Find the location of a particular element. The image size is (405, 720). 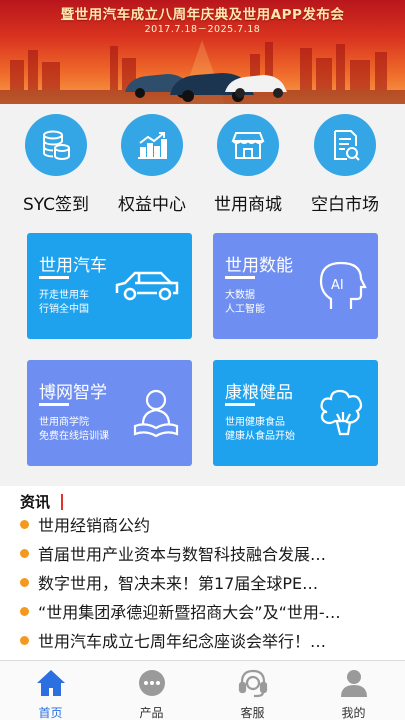

card-shiyong-auto: 世用汽车 开走世用车 行销全中国 is located at coordinates (109, 286).